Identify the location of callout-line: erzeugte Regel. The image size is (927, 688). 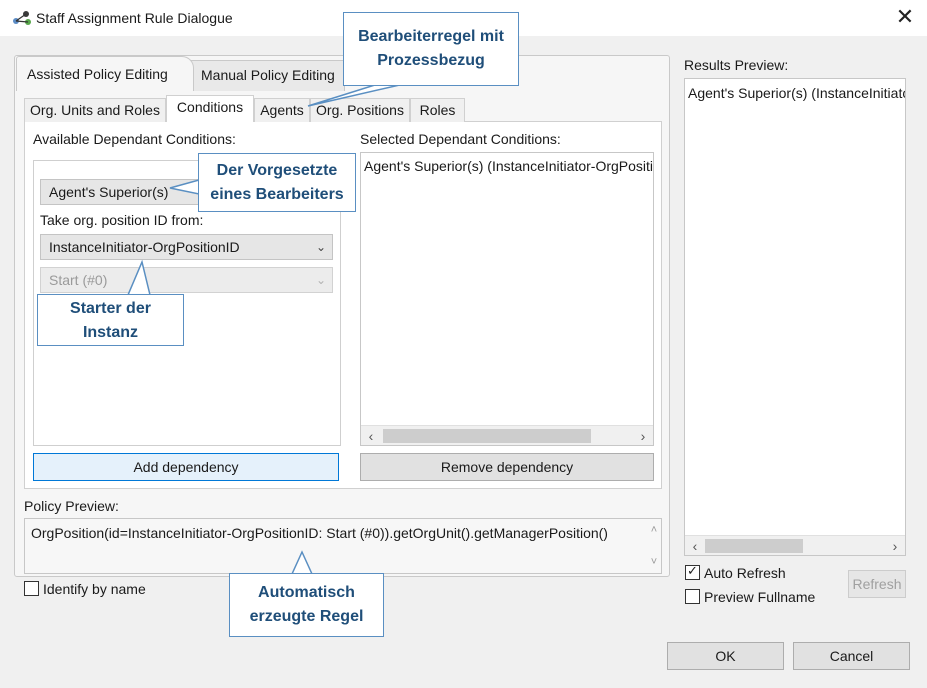
(306, 616).